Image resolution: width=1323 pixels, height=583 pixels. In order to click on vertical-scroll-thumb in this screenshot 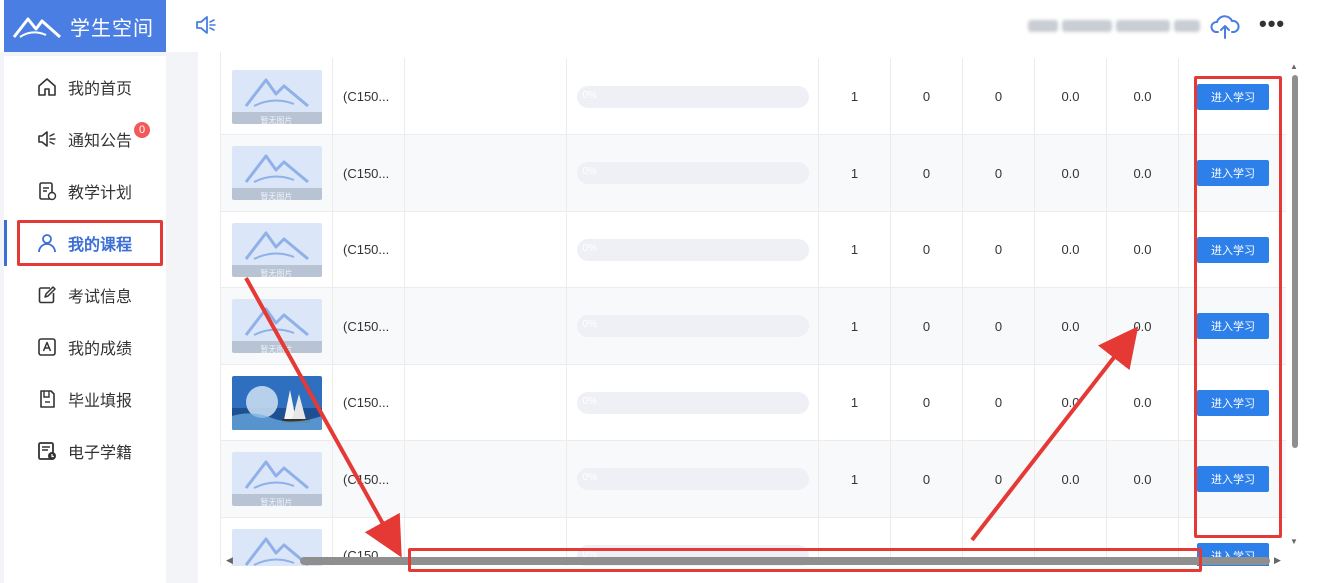, I will do `click(1295, 261)`.